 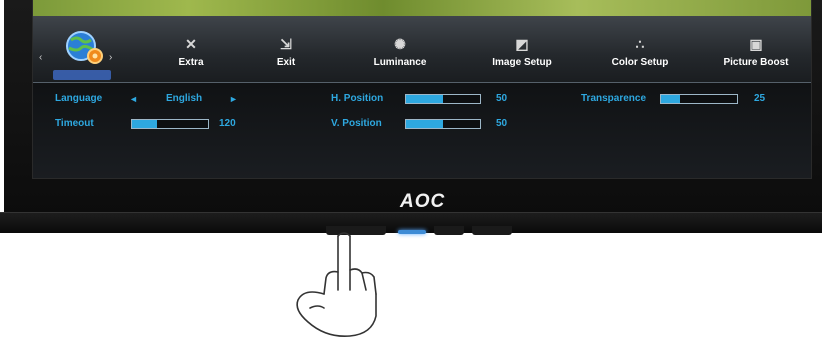 I want to click on power-led, so click(x=412, y=232).